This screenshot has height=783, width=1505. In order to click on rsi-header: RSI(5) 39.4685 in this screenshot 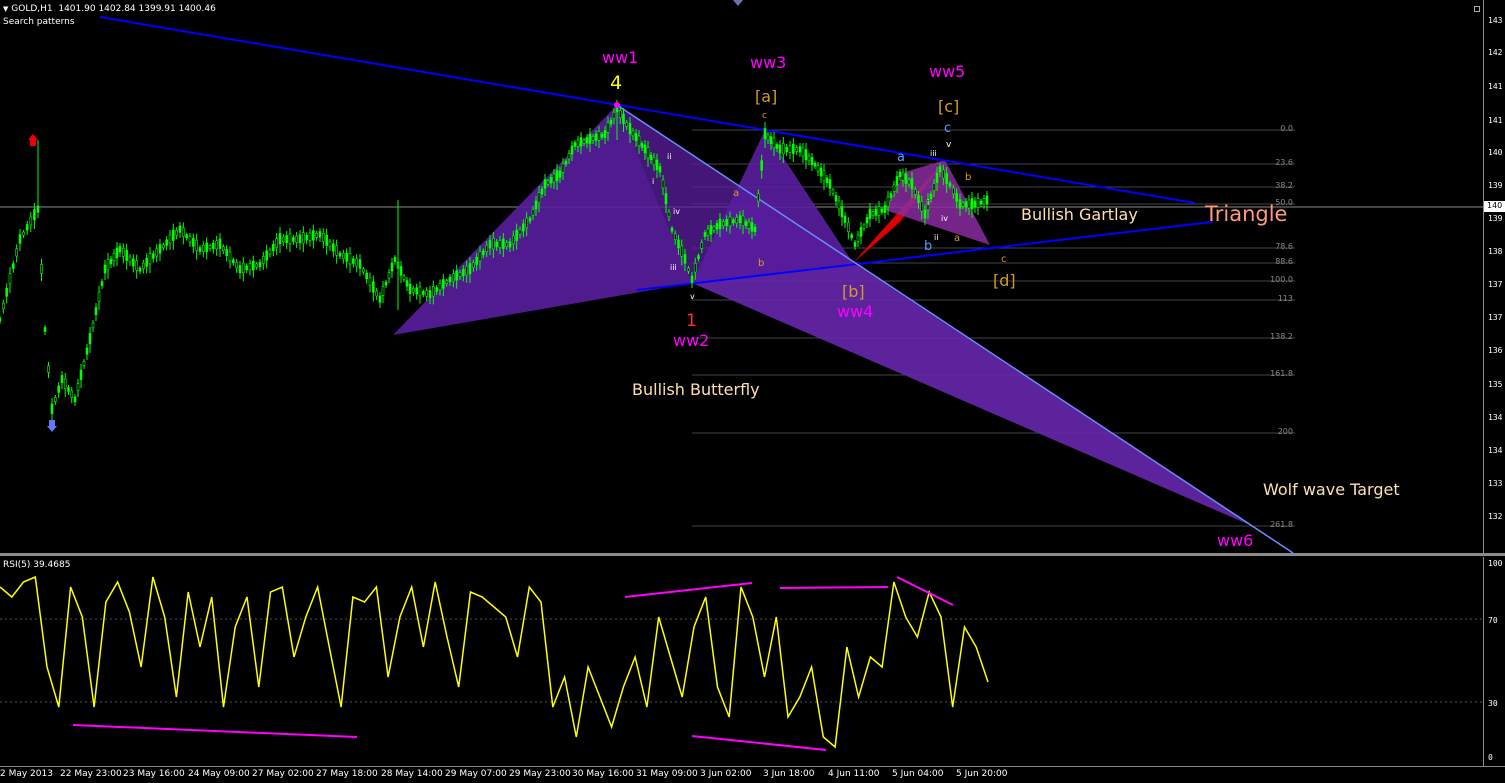, I will do `click(37, 565)`.